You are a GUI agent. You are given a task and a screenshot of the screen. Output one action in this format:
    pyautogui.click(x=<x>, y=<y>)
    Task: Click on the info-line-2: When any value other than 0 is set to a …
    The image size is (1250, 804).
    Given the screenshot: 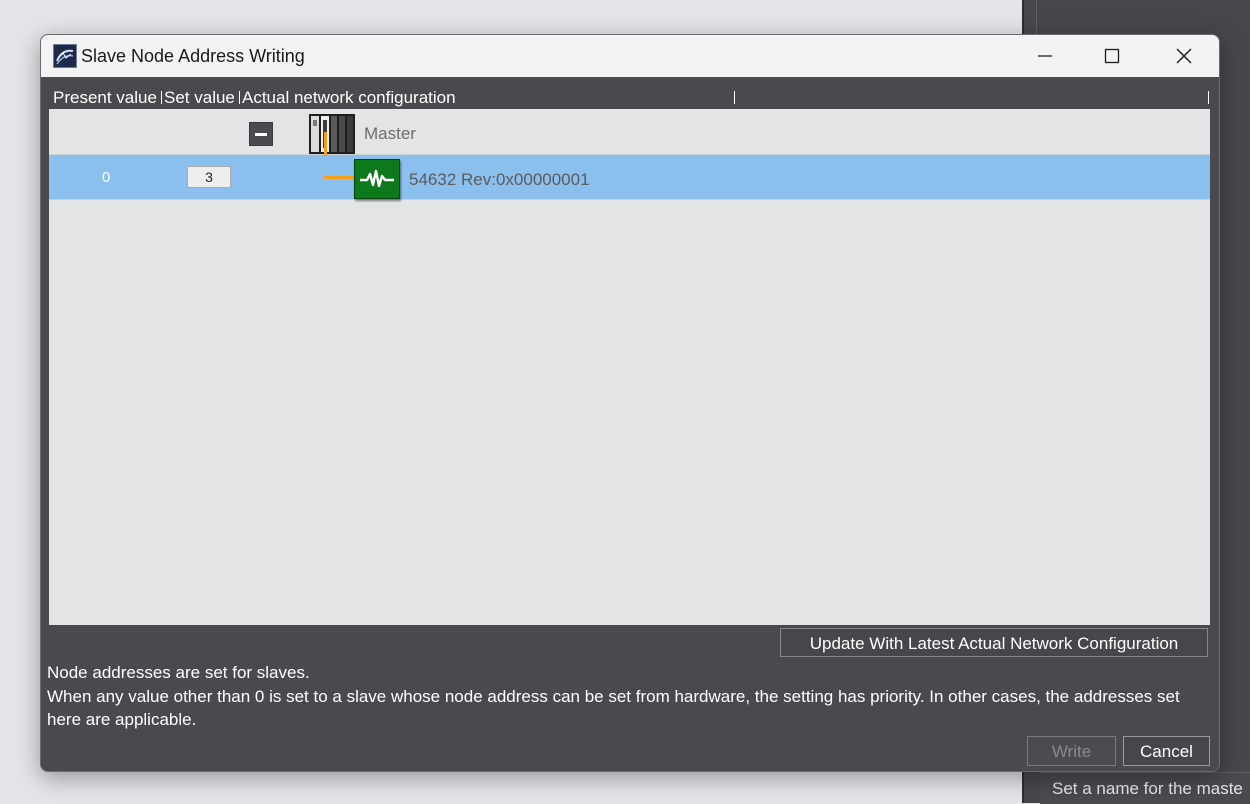 What is the action you would take?
    pyautogui.click(x=613, y=708)
    